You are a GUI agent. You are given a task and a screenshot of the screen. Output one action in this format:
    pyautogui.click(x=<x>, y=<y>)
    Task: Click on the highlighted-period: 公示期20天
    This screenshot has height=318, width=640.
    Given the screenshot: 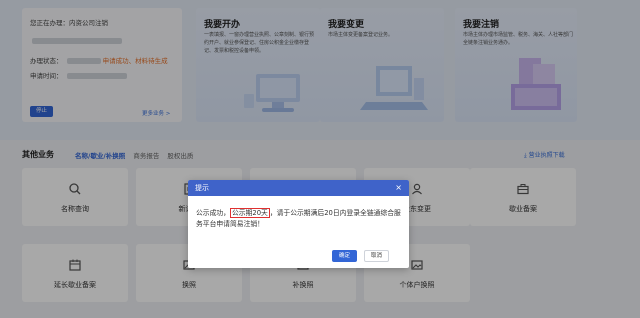 What is the action you would take?
    pyautogui.click(x=249, y=213)
    